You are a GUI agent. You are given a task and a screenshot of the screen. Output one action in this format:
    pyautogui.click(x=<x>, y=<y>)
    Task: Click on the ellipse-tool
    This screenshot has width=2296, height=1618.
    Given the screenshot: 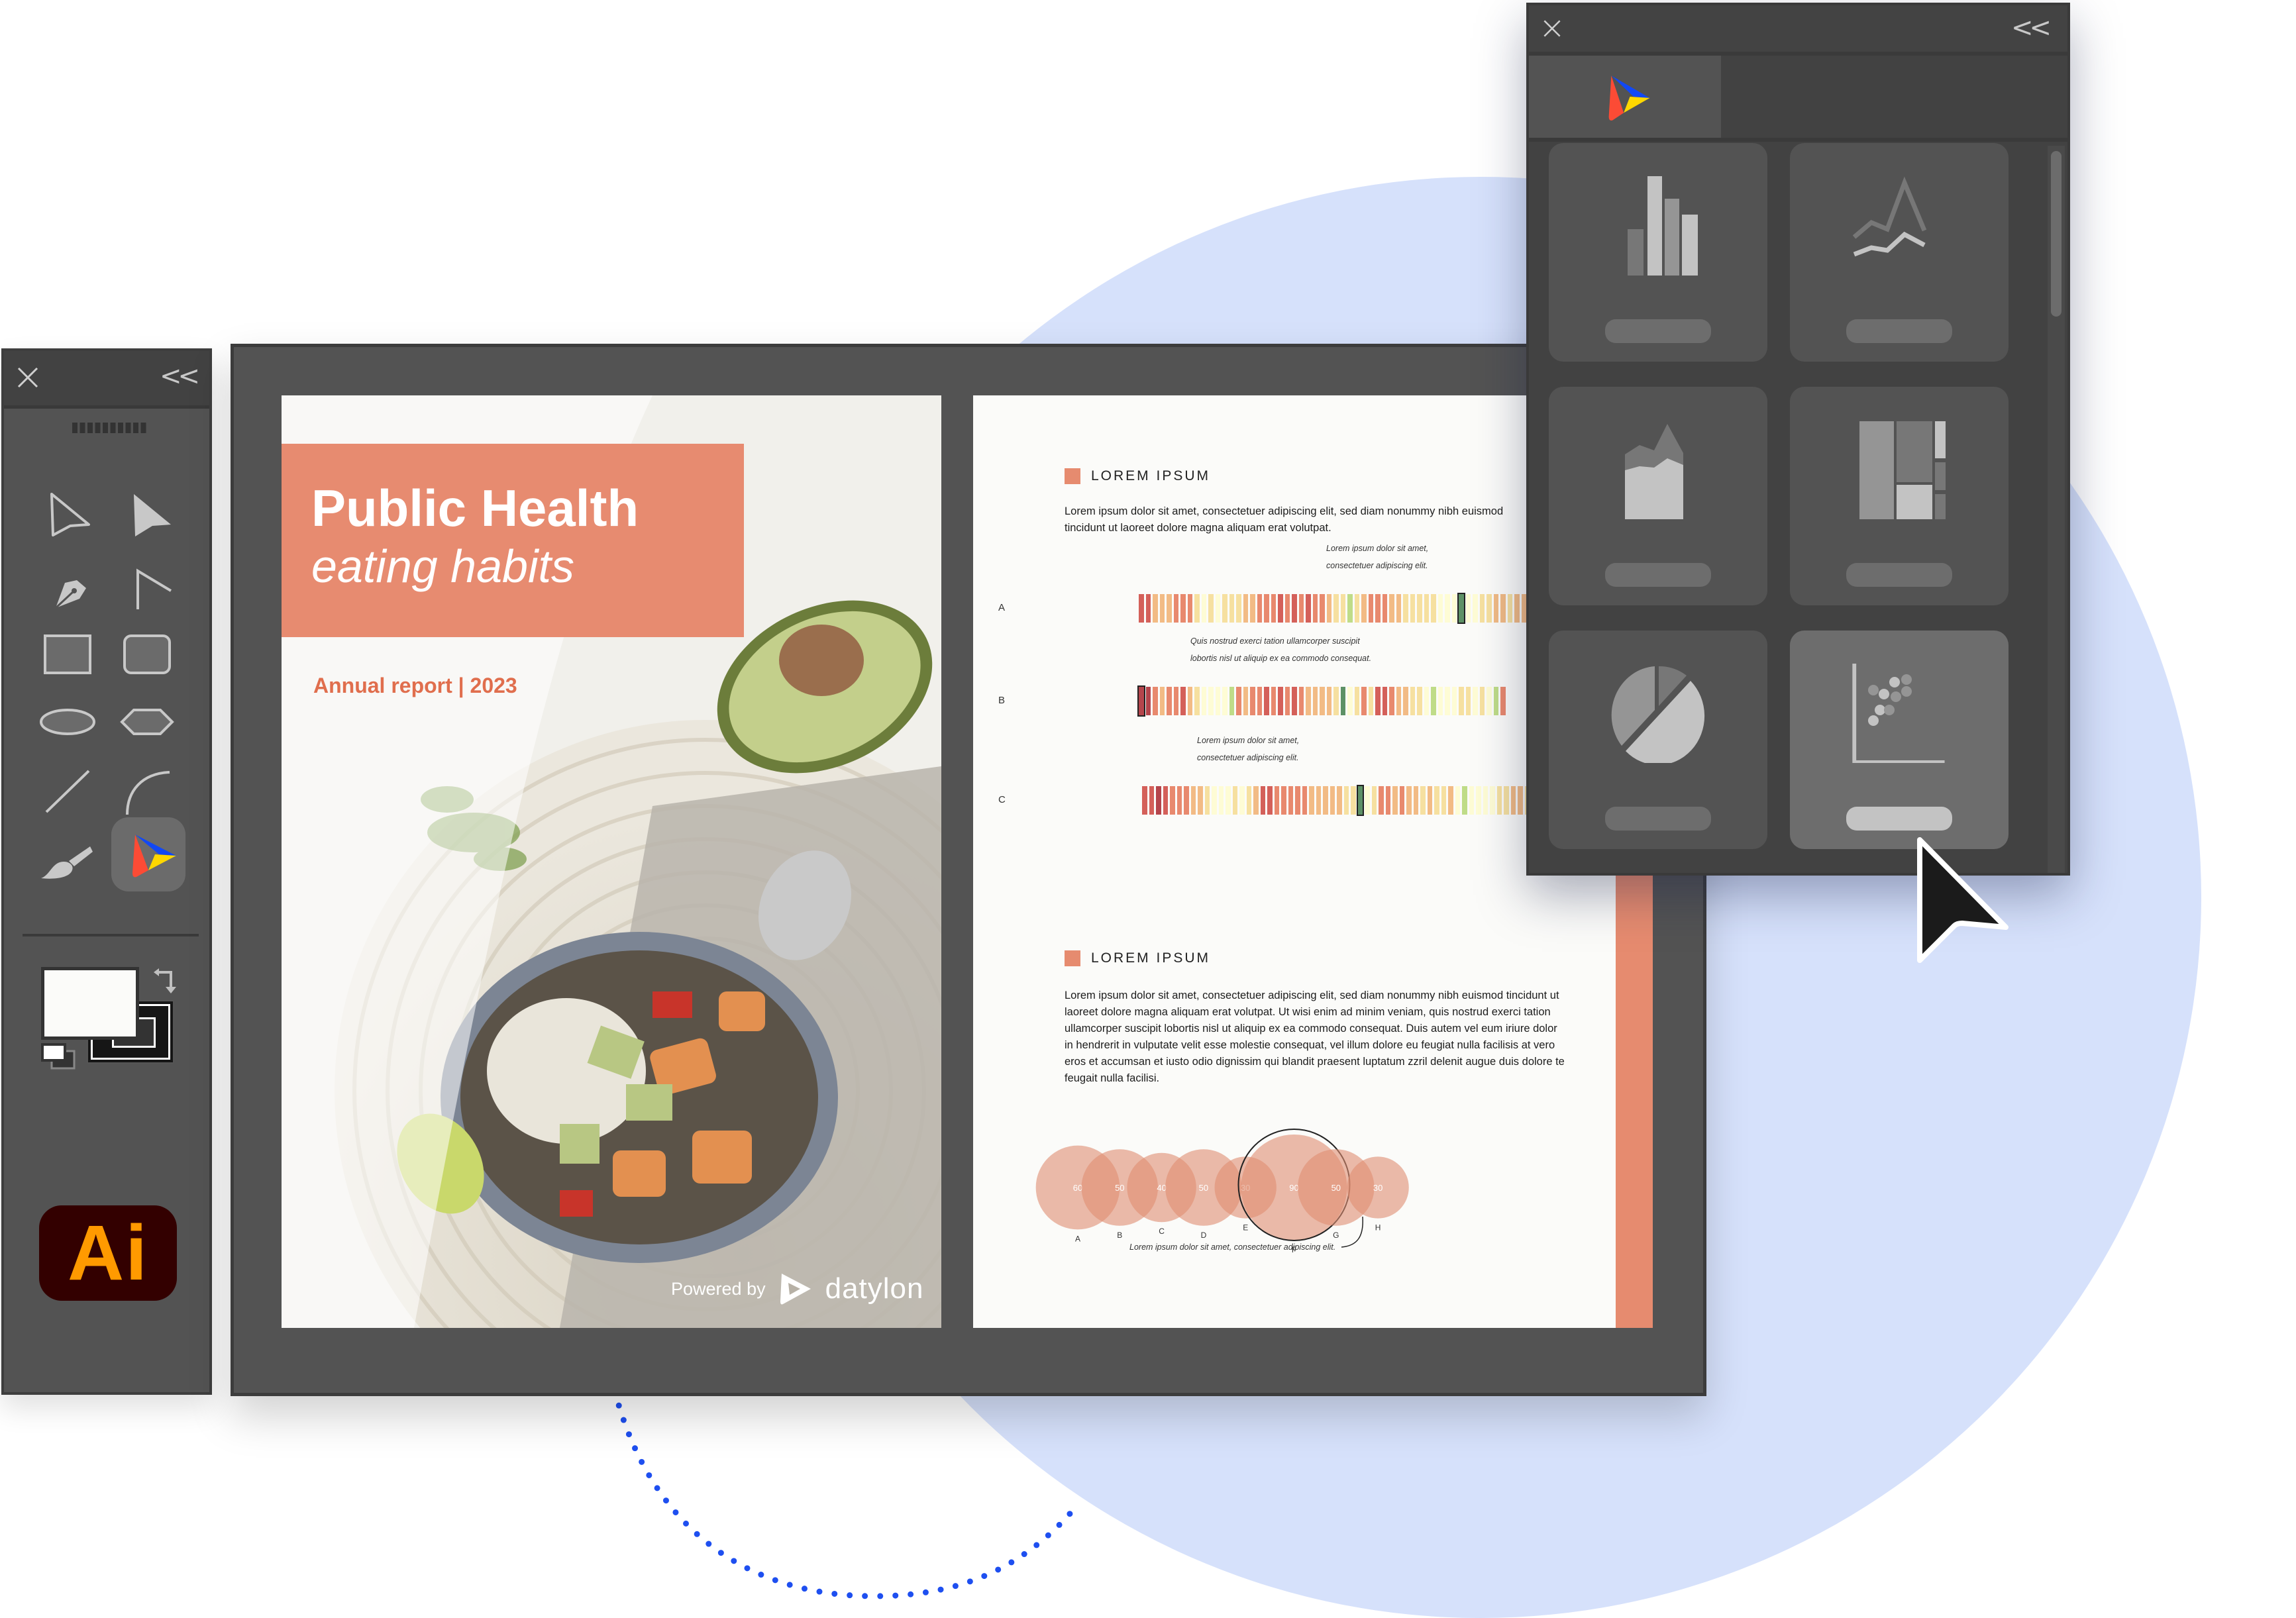 What is the action you would take?
    pyautogui.click(x=67, y=722)
    